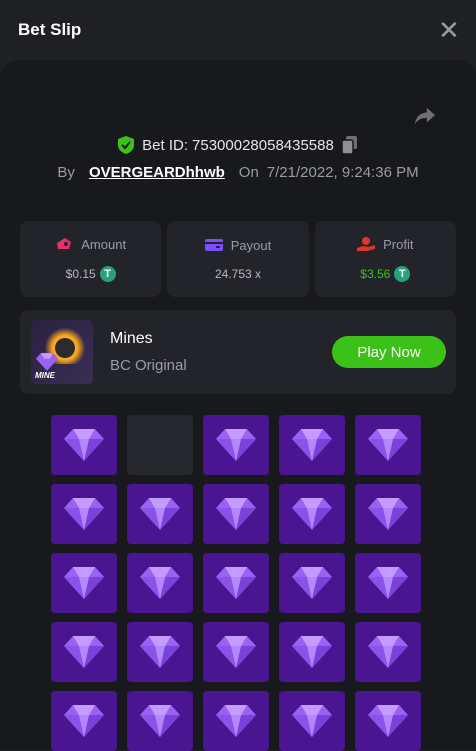  I want to click on bet-id-row: Bet ID: 75300028058435588, so click(238, 145).